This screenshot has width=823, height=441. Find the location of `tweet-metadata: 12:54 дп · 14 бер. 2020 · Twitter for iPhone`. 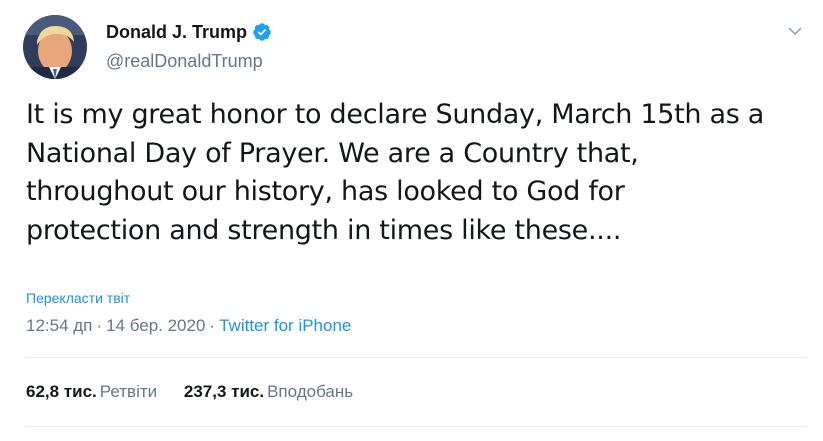

tweet-metadata: 12:54 дп · 14 бер. 2020 · Twitter for iPhone is located at coordinates (188, 326).